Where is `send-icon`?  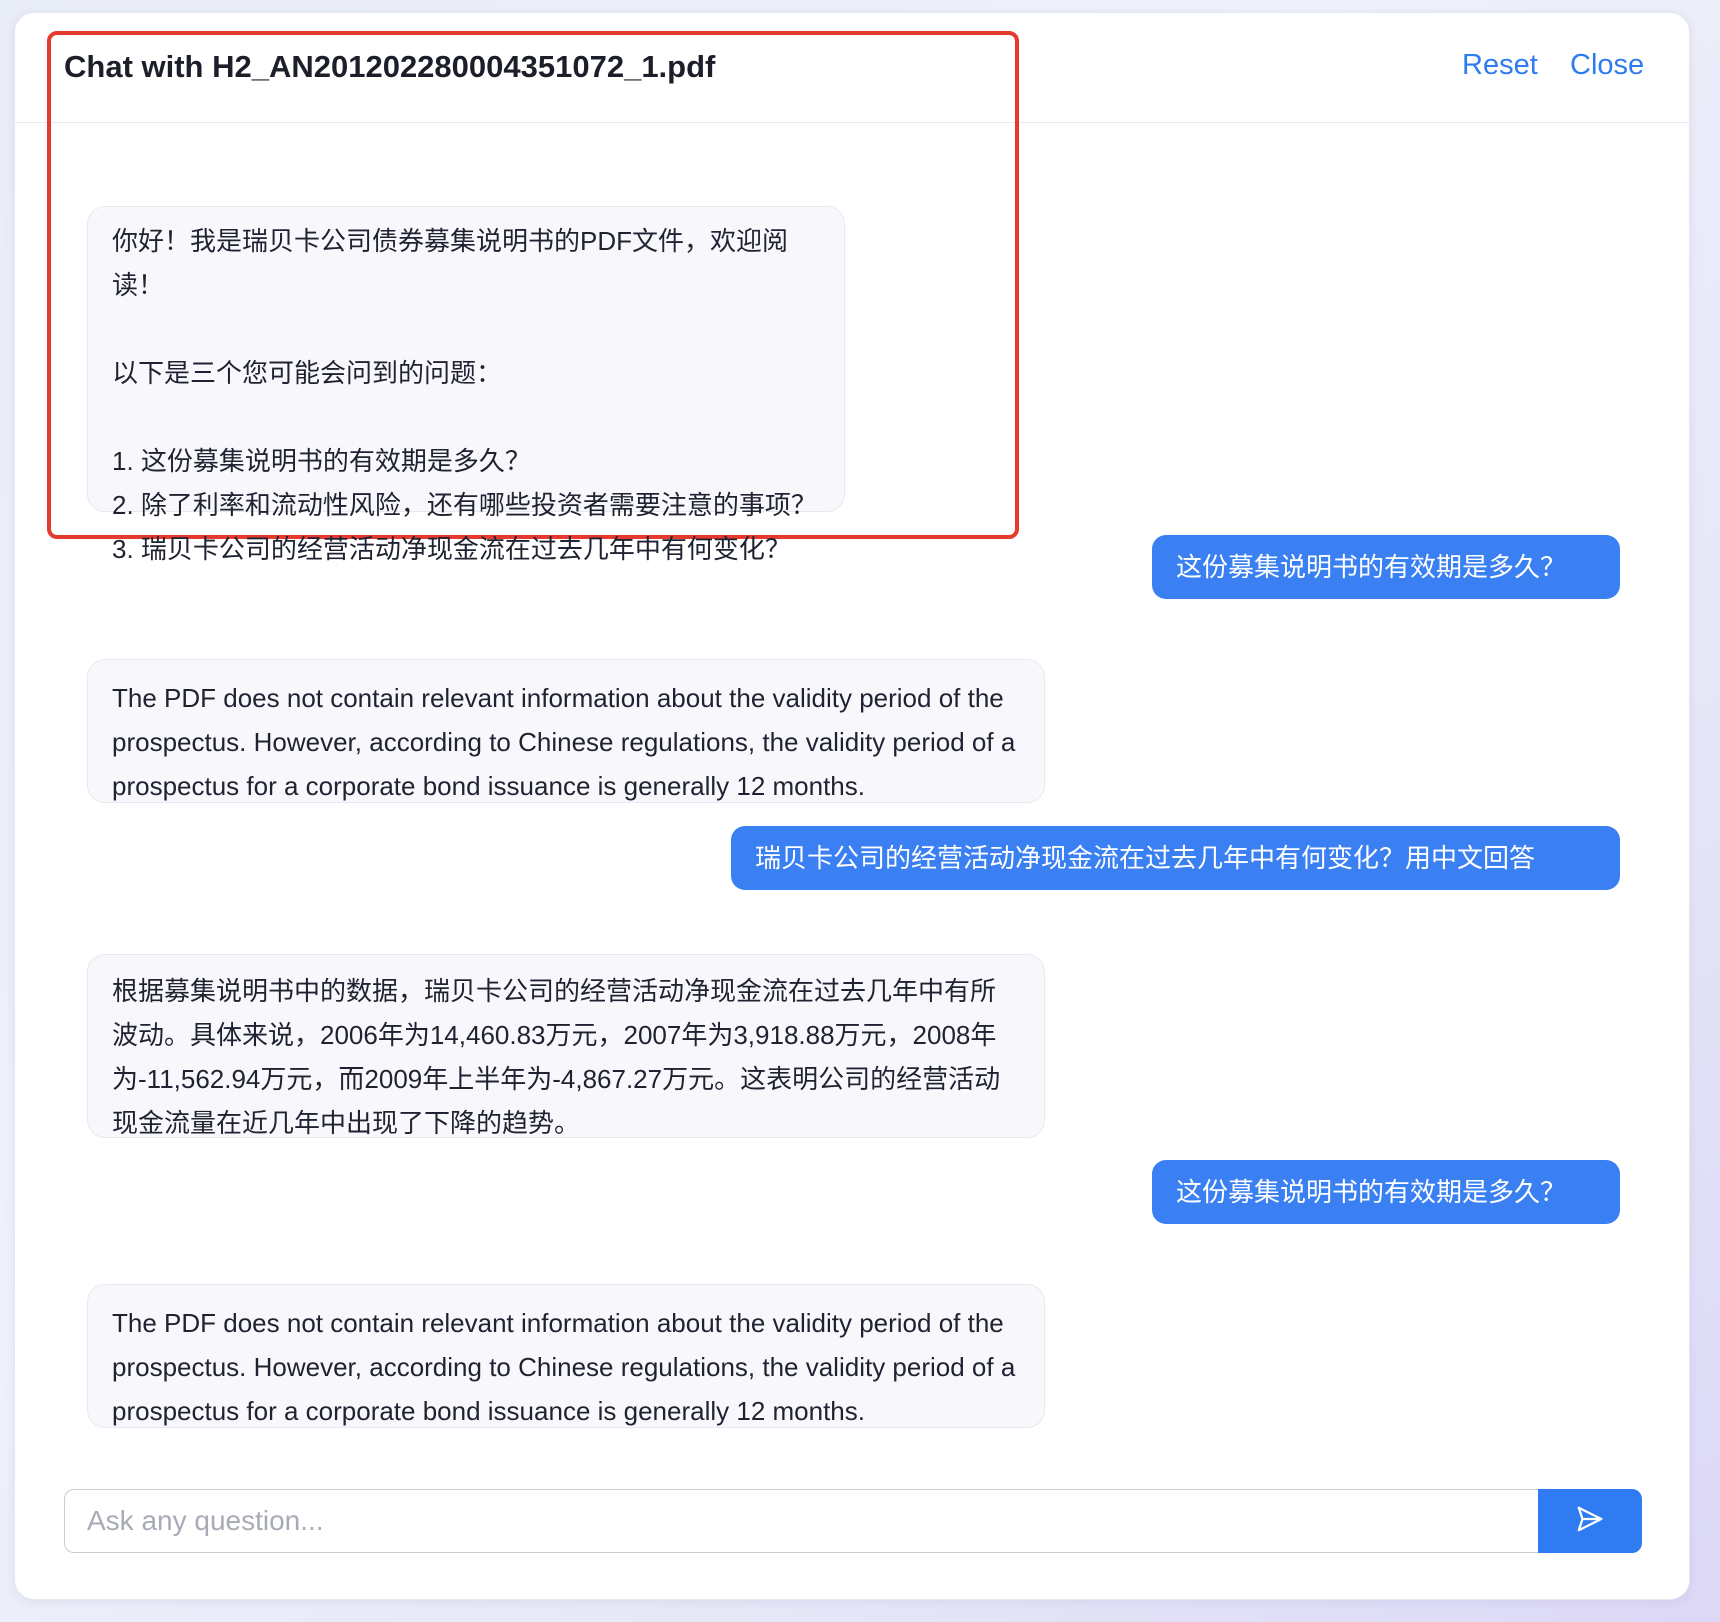 send-icon is located at coordinates (1590, 1521).